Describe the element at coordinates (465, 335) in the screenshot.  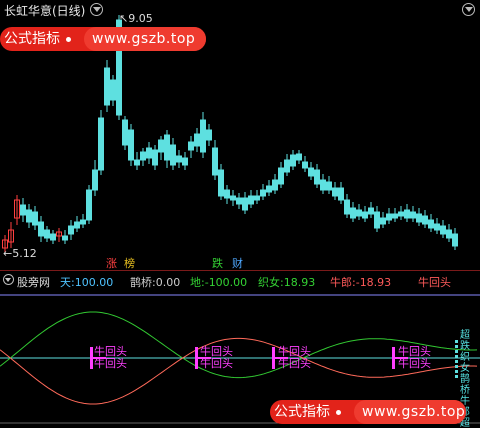
I see `side-label: 超` at that location.